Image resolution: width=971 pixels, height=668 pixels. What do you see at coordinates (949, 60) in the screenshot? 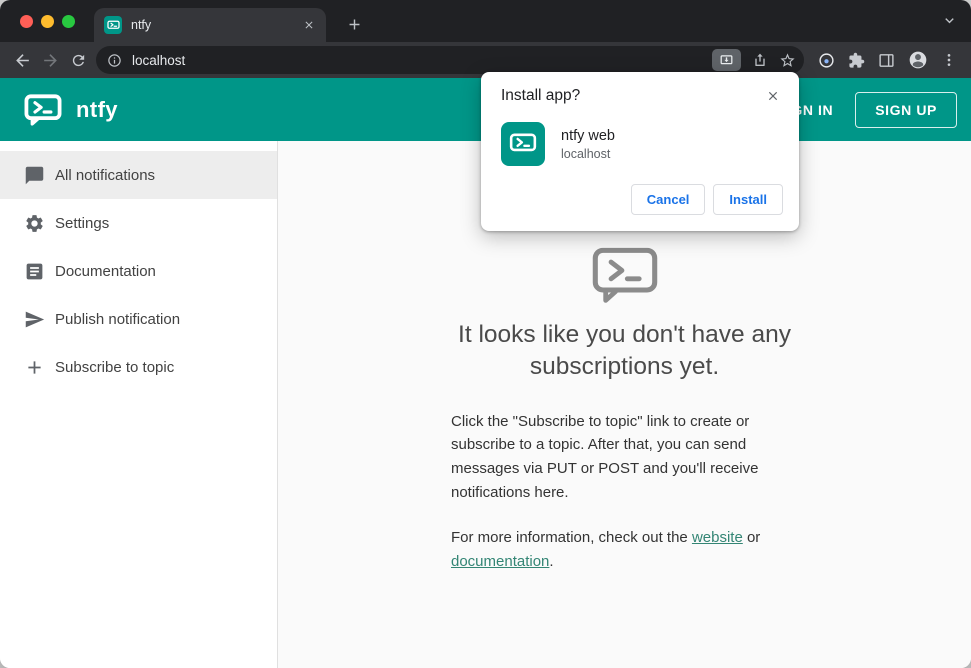
I see `browser-menu-icon` at bounding box center [949, 60].